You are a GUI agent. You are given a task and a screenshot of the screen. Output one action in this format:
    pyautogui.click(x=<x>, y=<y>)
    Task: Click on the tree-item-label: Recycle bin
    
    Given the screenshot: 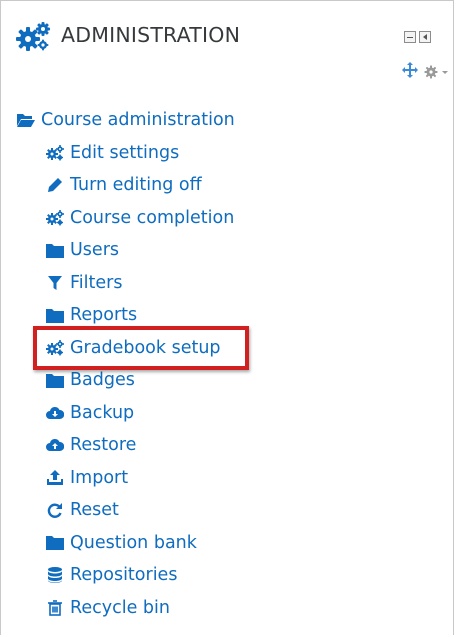 What is the action you would take?
    pyautogui.click(x=120, y=607)
    